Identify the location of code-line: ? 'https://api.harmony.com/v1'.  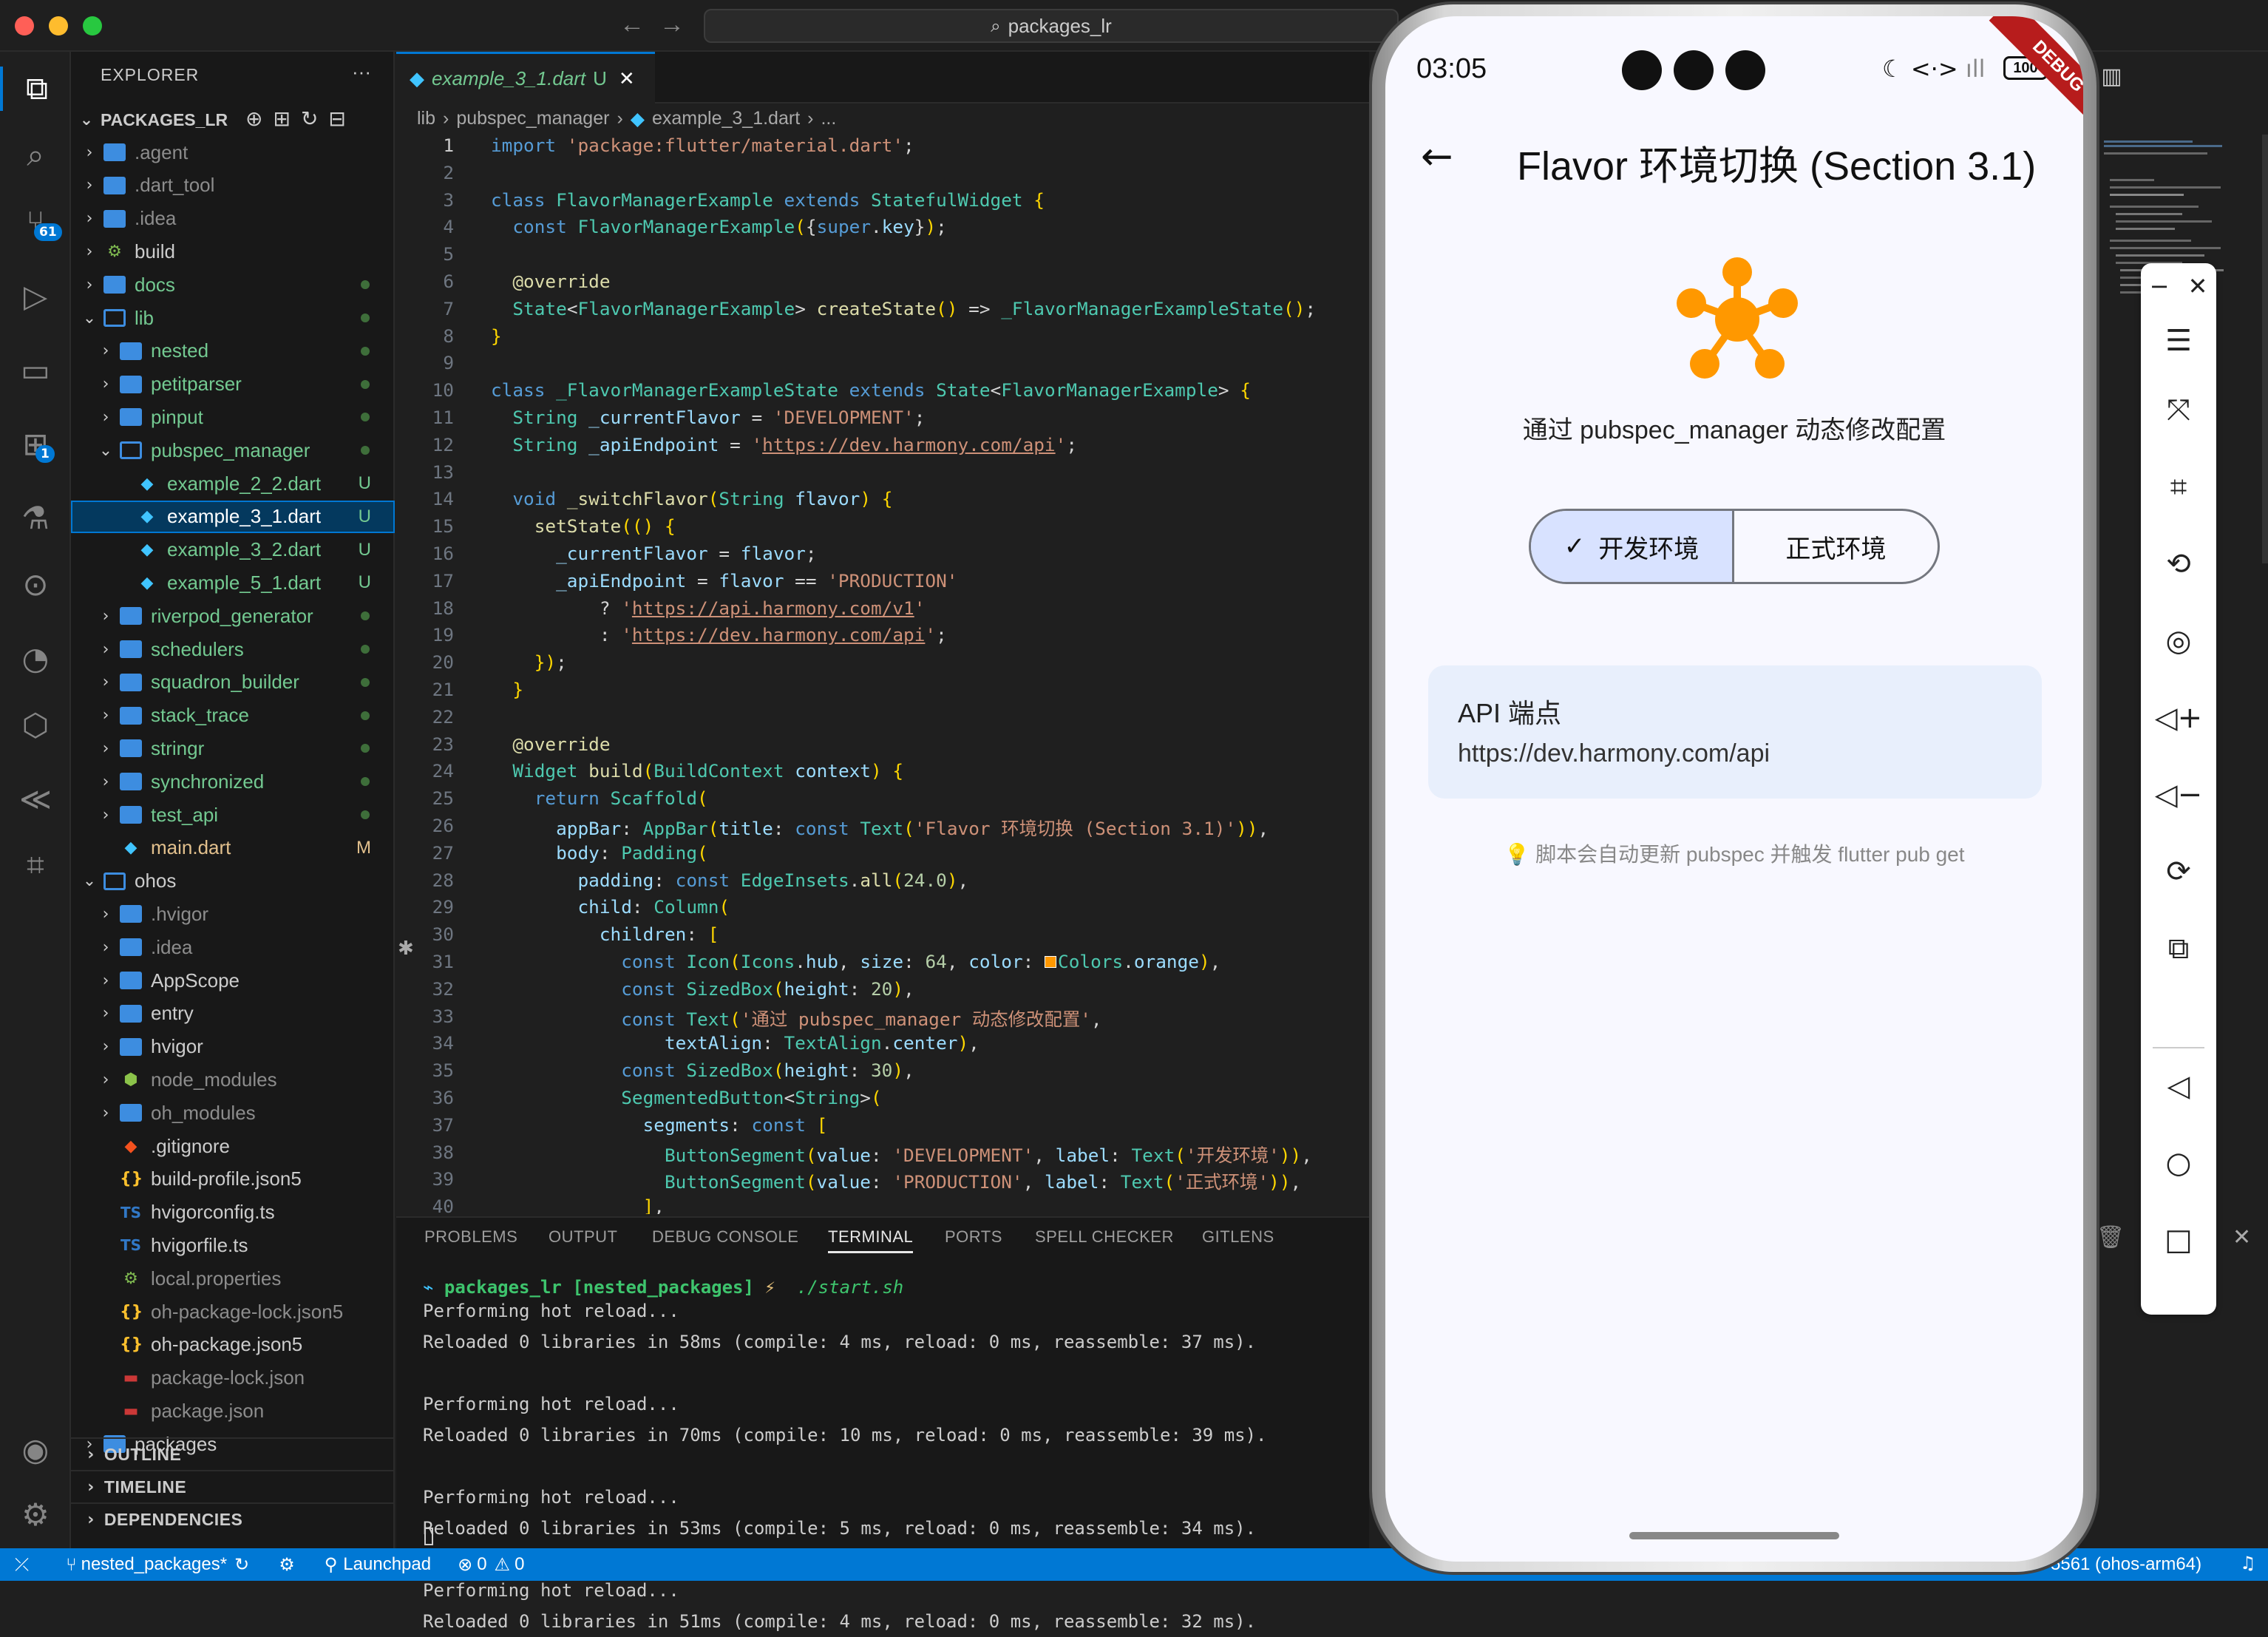
(708, 608).